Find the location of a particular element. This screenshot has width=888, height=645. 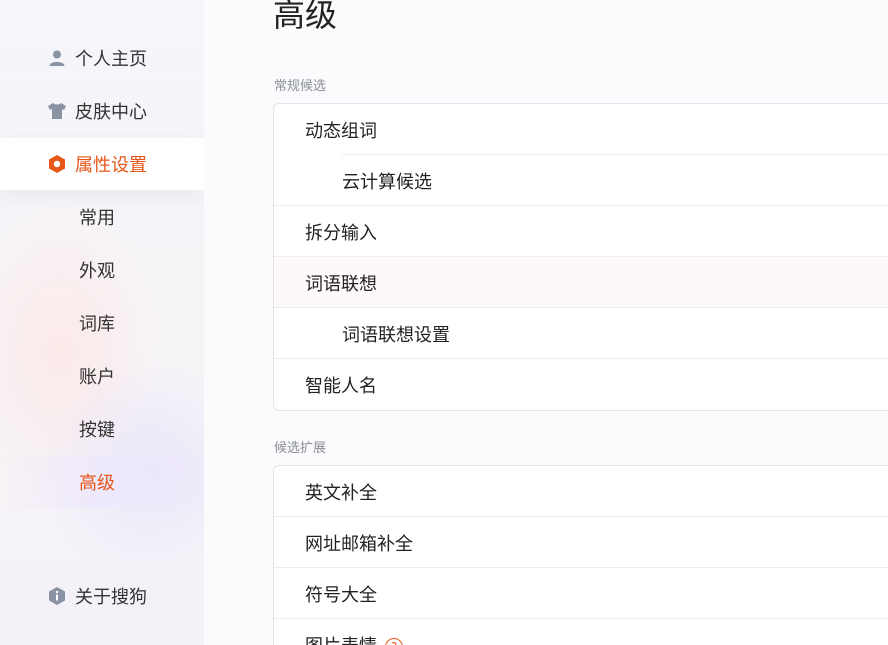

sidebar-item-properties: 属性设置 is located at coordinates (102, 164).